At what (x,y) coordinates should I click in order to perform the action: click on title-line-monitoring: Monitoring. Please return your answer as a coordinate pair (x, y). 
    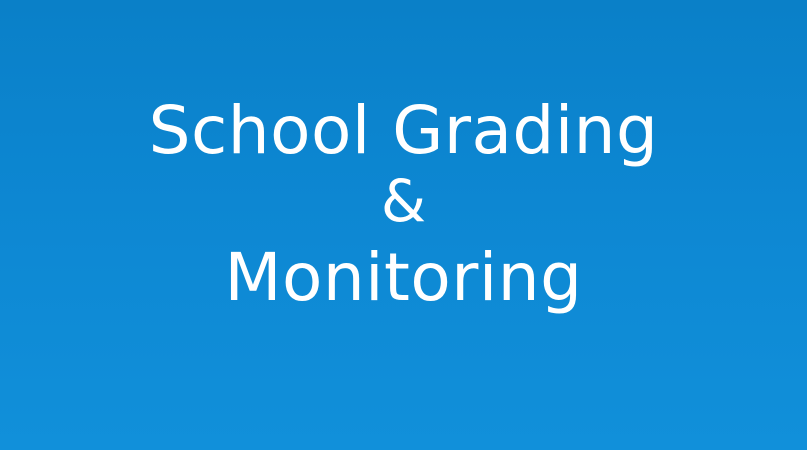
    Looking at the image, I should click on (403, 277).